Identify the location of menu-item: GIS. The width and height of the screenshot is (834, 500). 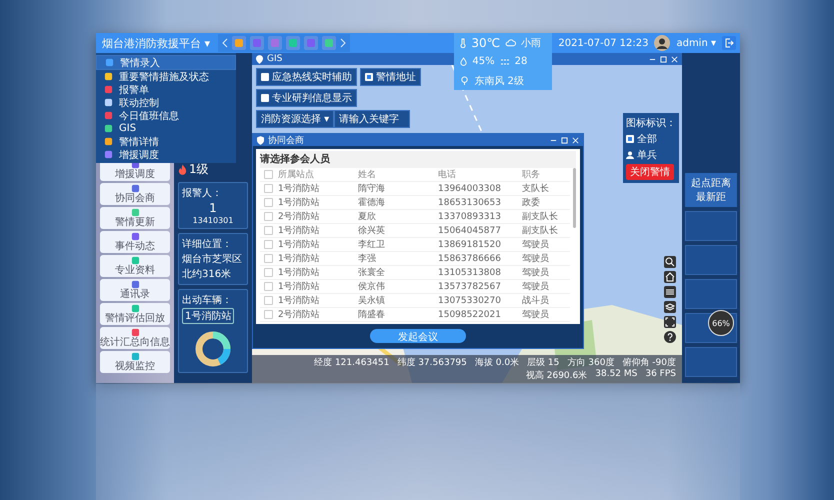
(166, 128).